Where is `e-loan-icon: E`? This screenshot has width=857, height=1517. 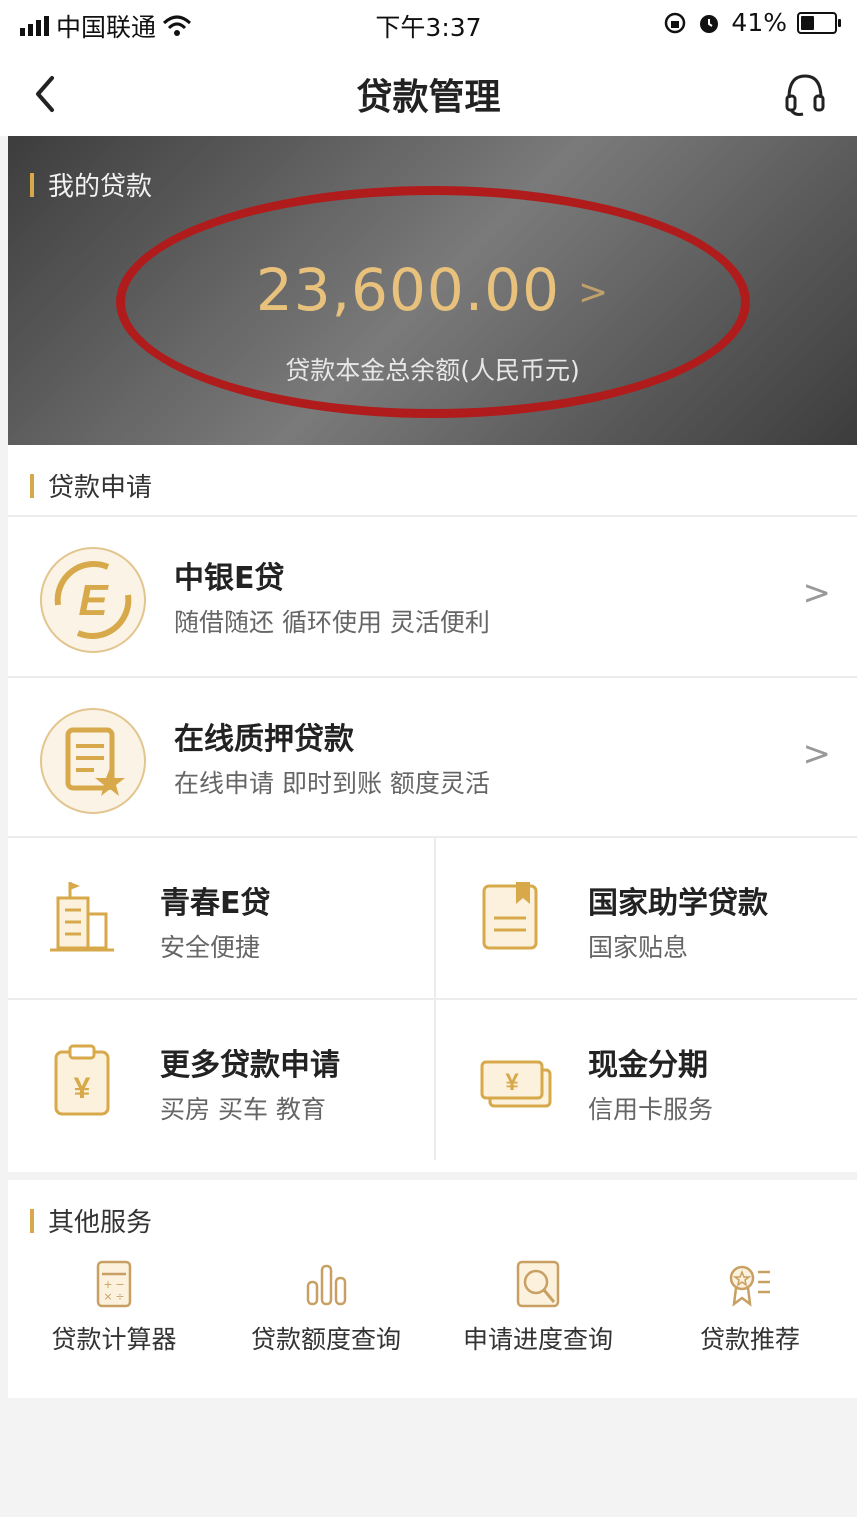 e-loan-icon: E is located at coordinates (93, 600).